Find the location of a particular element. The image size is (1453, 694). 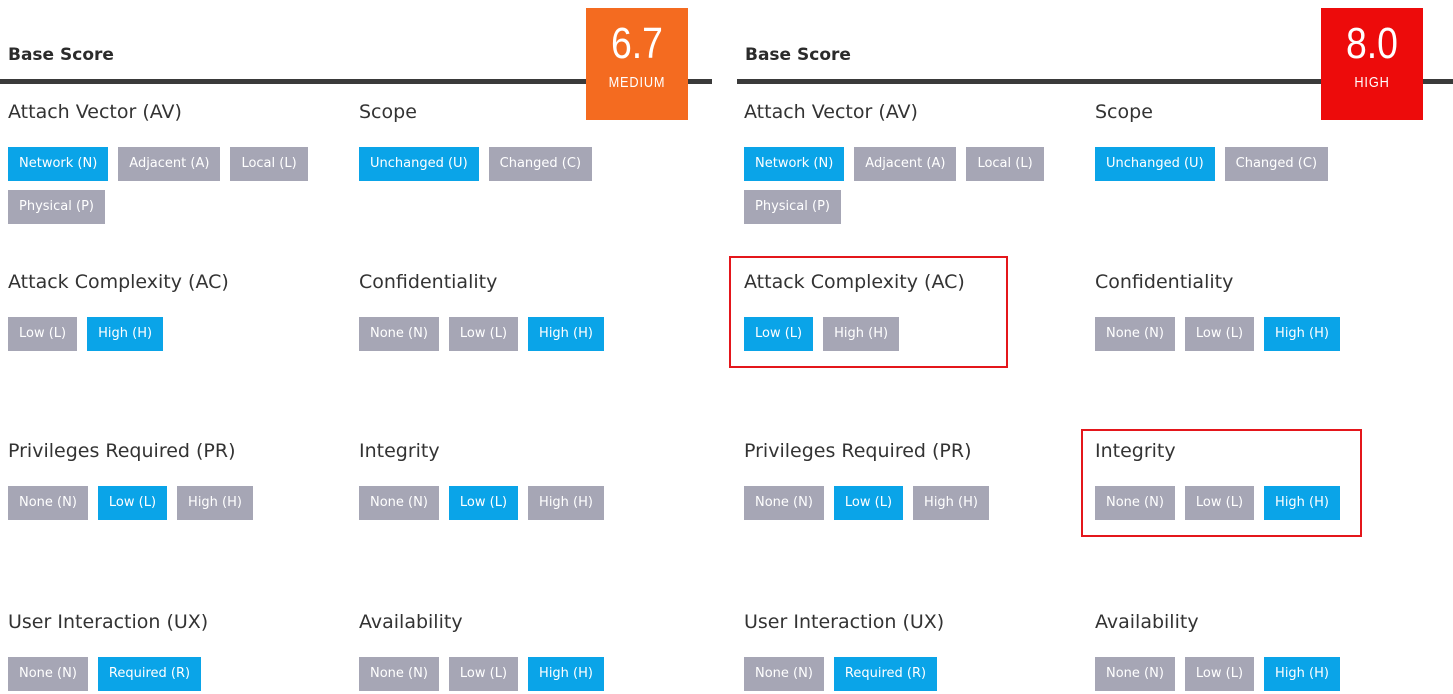

severity-label: MEDIUM is located at coordinates (637, 82).